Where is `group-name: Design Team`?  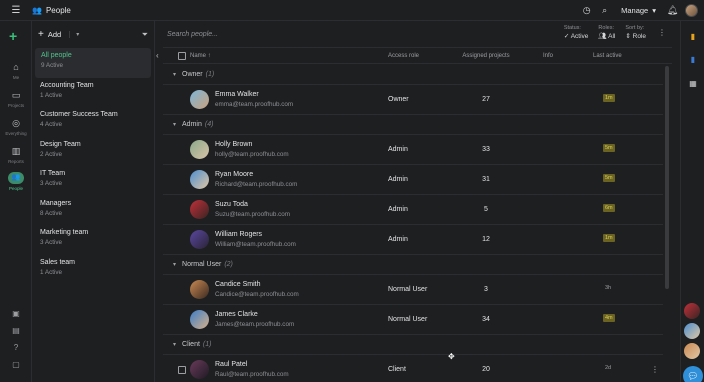
group-name: Design Team is located at coordinates (60, 144).